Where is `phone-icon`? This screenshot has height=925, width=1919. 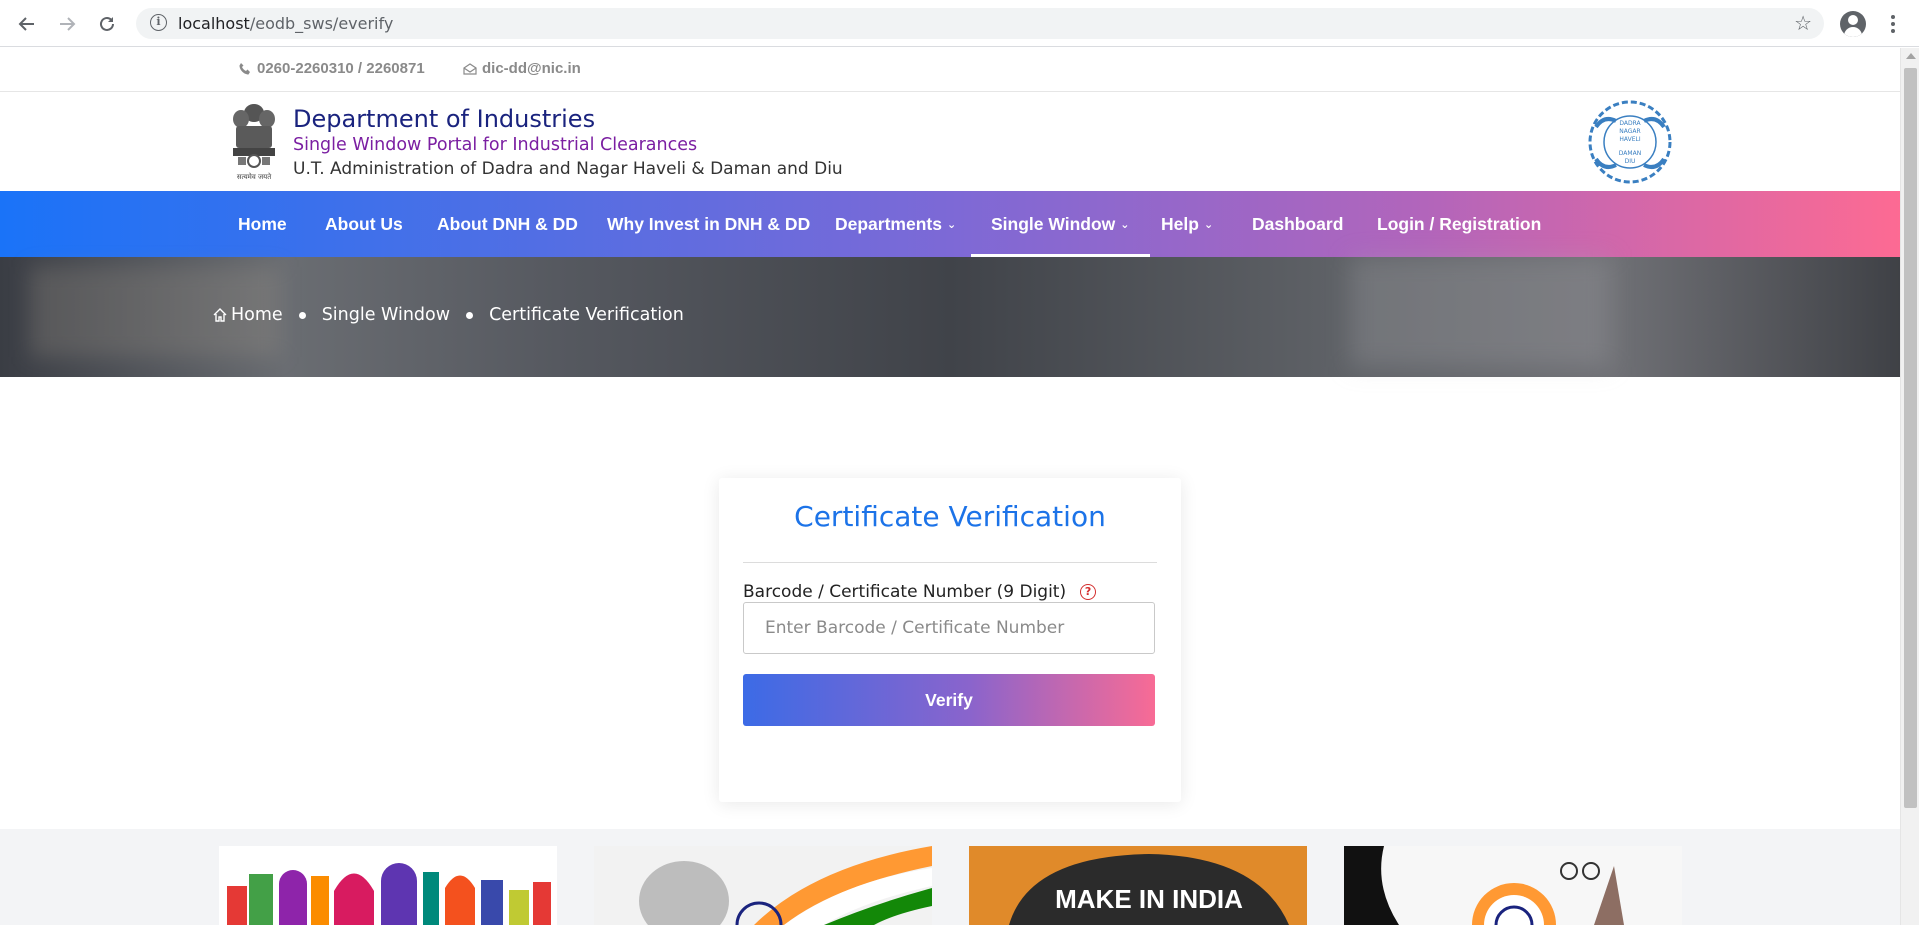 phone-icon is located at coordinates (244, 68).